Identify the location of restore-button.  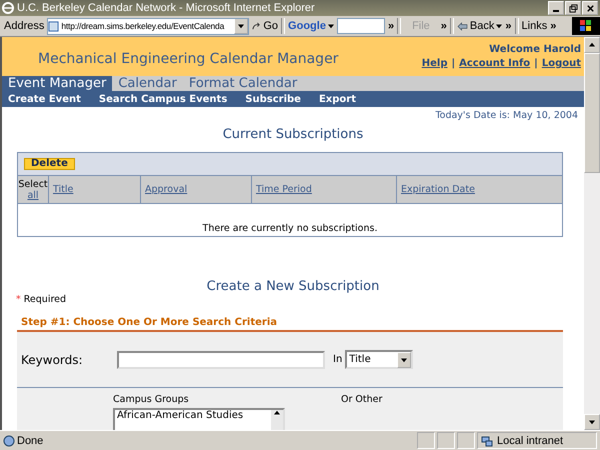
(573, 8).